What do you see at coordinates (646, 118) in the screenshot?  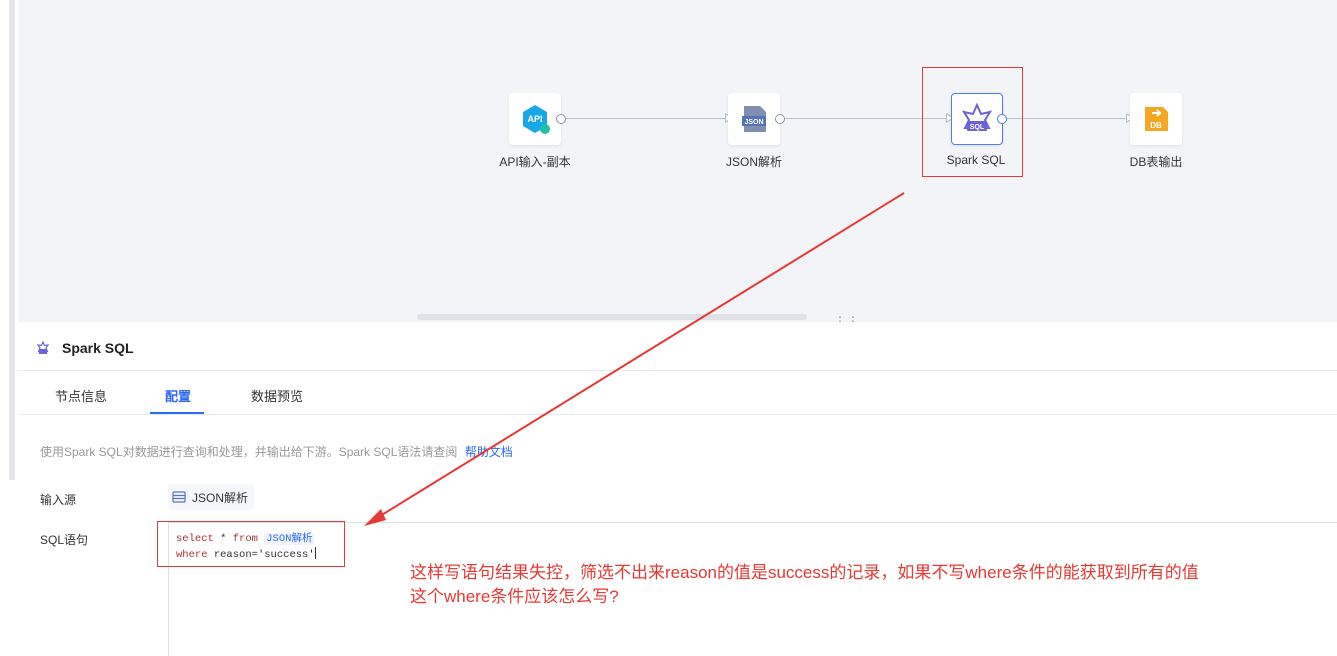 I see `edge-api-json` at bounding box center [646, 118].